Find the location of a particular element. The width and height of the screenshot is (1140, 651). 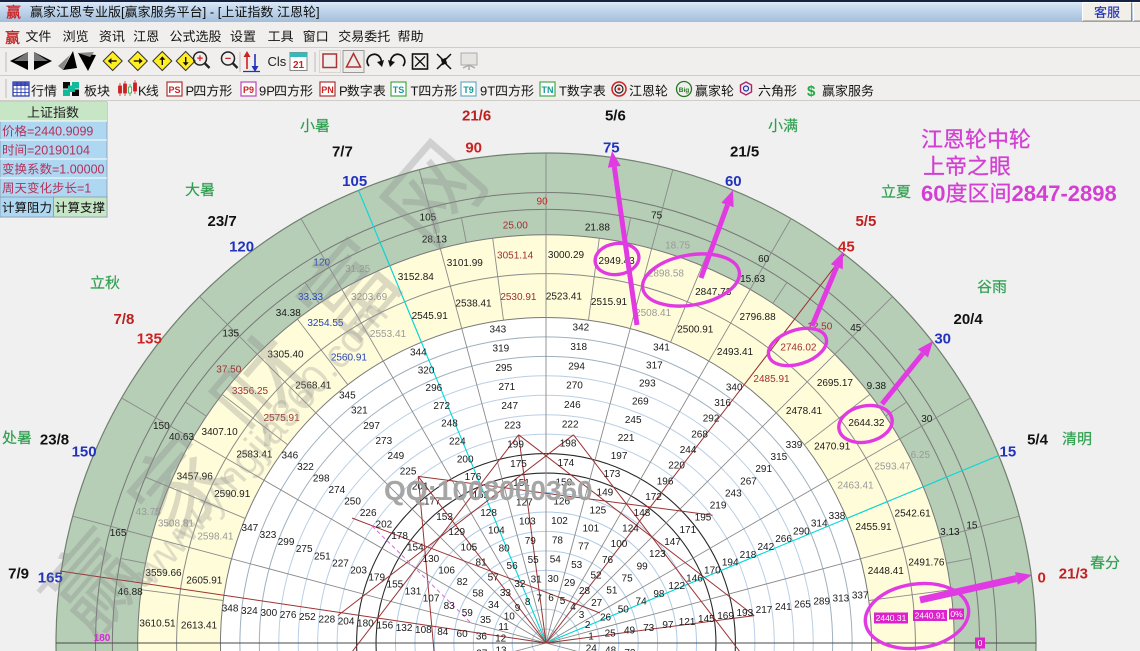

svg-text: 347 is located at coordinates (250, 528).